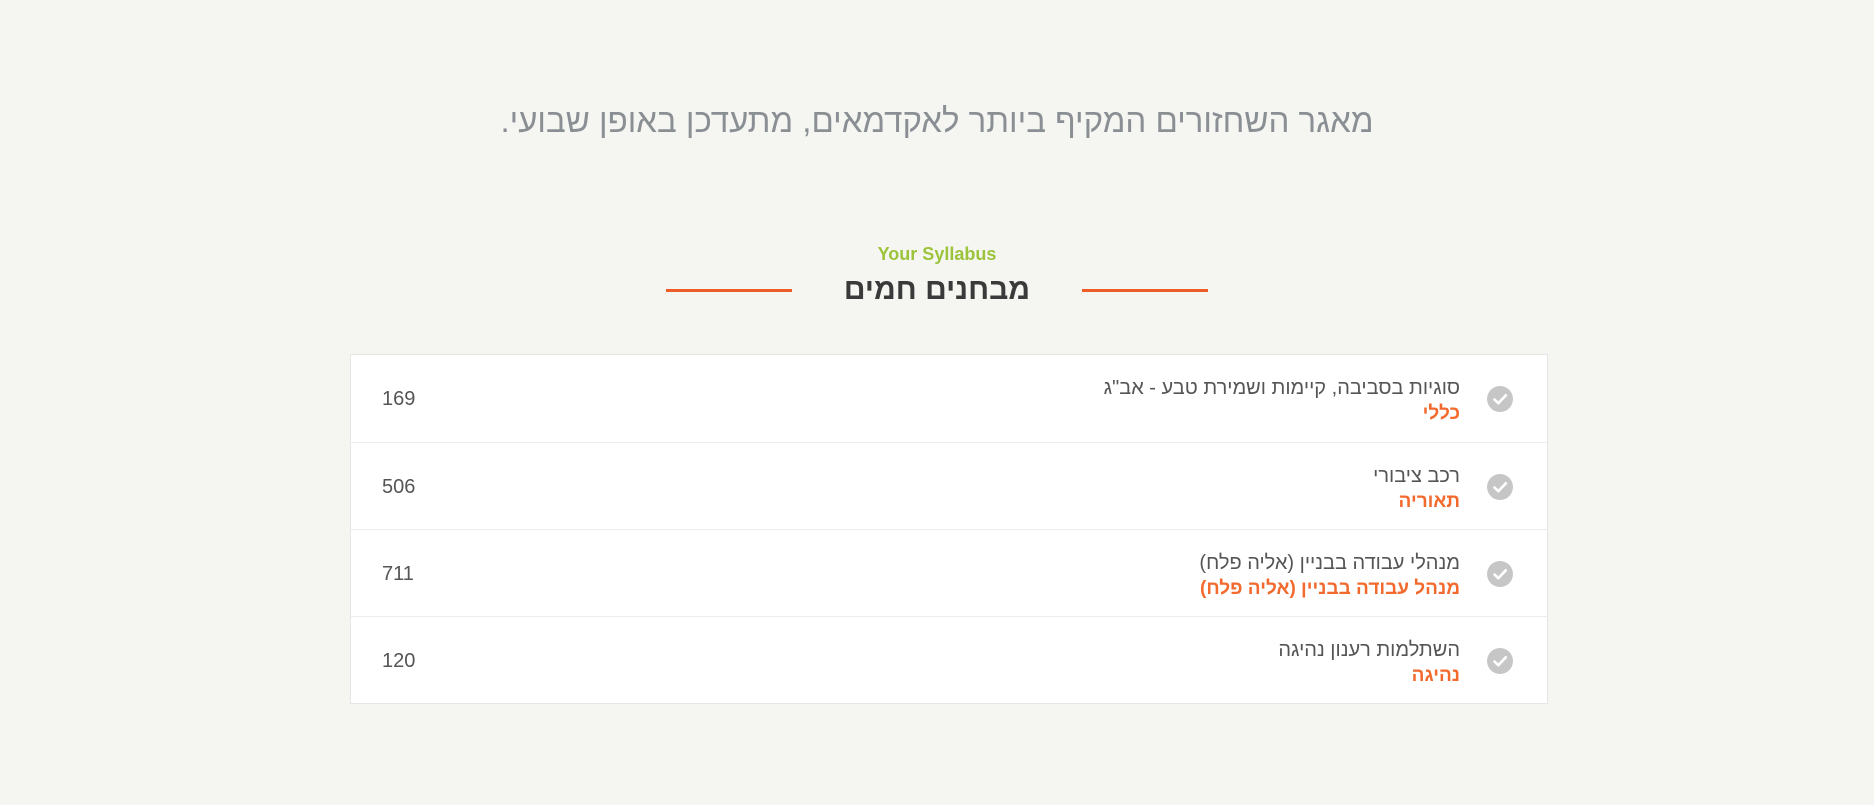 This screenshot has height=805, width=1874. I want to click on section-title: מבחנים חמים, so click(937, 289).